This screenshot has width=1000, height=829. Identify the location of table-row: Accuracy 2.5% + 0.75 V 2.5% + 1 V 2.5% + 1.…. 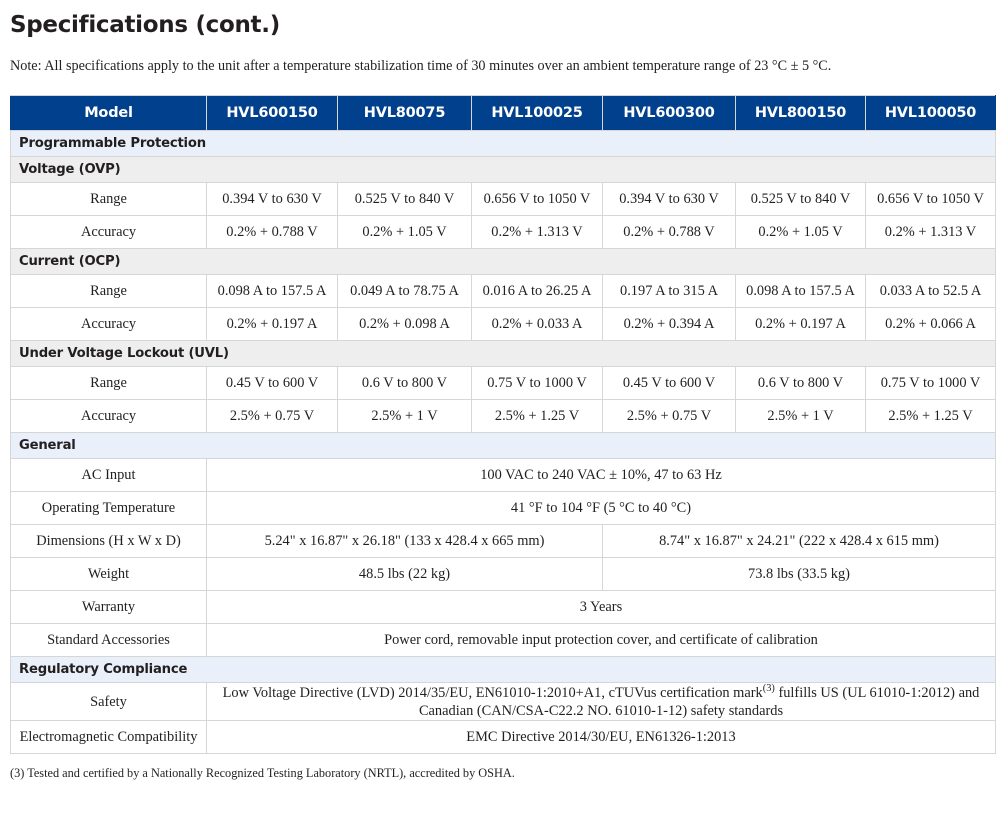
(503, 416).